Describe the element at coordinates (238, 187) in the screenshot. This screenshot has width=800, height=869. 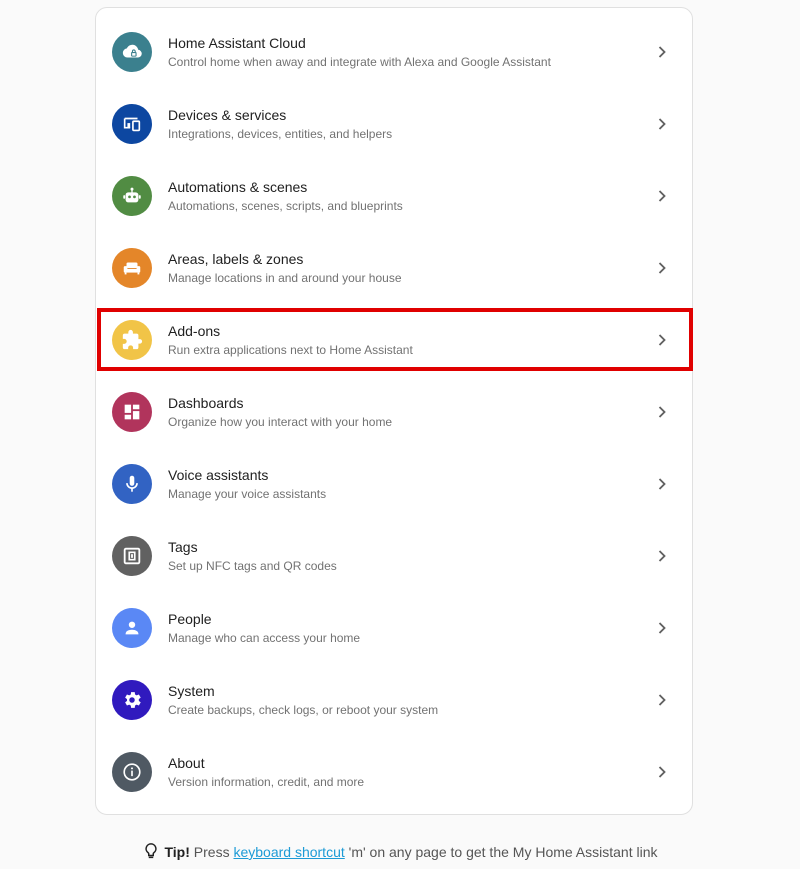
I see `menu-item-title: Automations & scenes` at that location.